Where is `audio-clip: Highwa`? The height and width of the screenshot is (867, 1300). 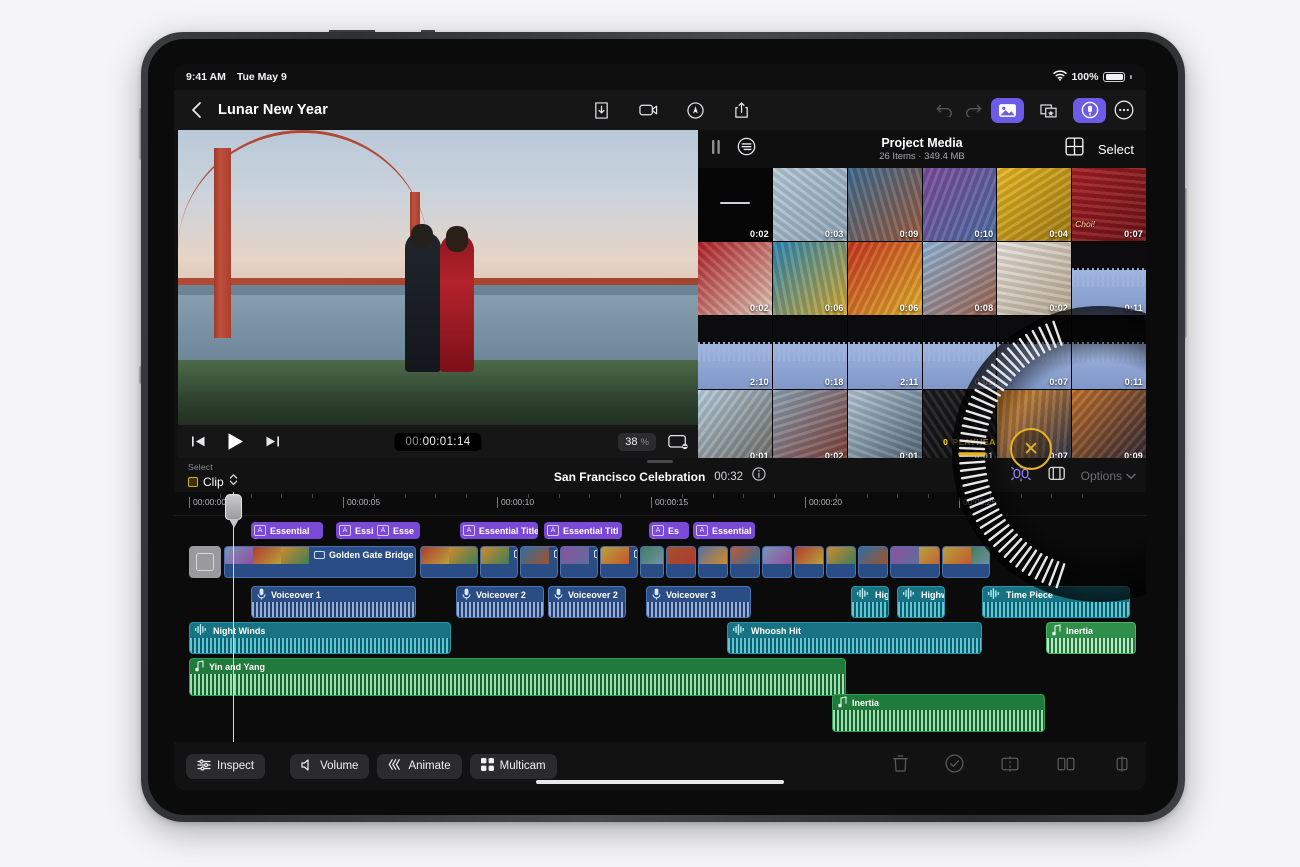 audio-clip: Highwa is located at coordinates (921, 602).